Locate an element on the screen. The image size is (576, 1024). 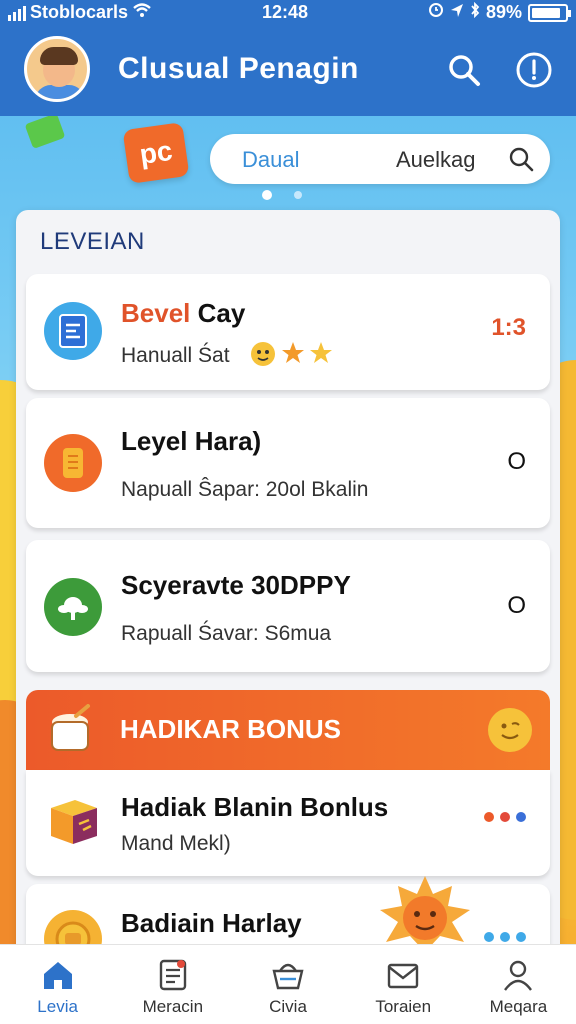
info-icon is located at coordinates (534, 70).